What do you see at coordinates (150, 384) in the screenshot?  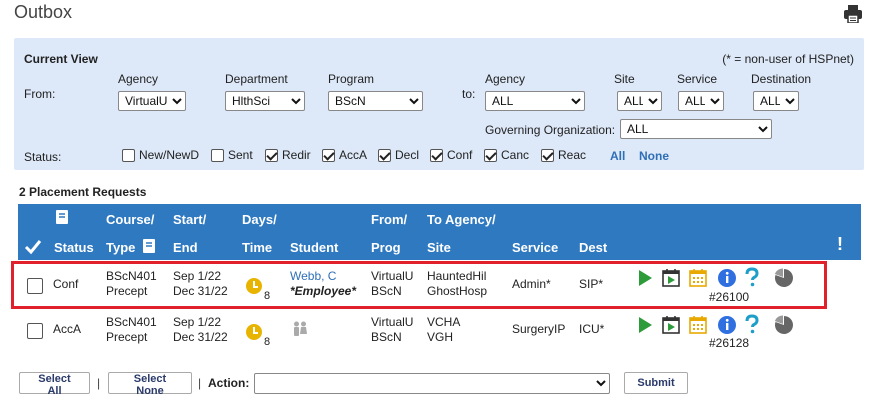 I see `select-none-button: Select None` at bounding box center [150, 384].